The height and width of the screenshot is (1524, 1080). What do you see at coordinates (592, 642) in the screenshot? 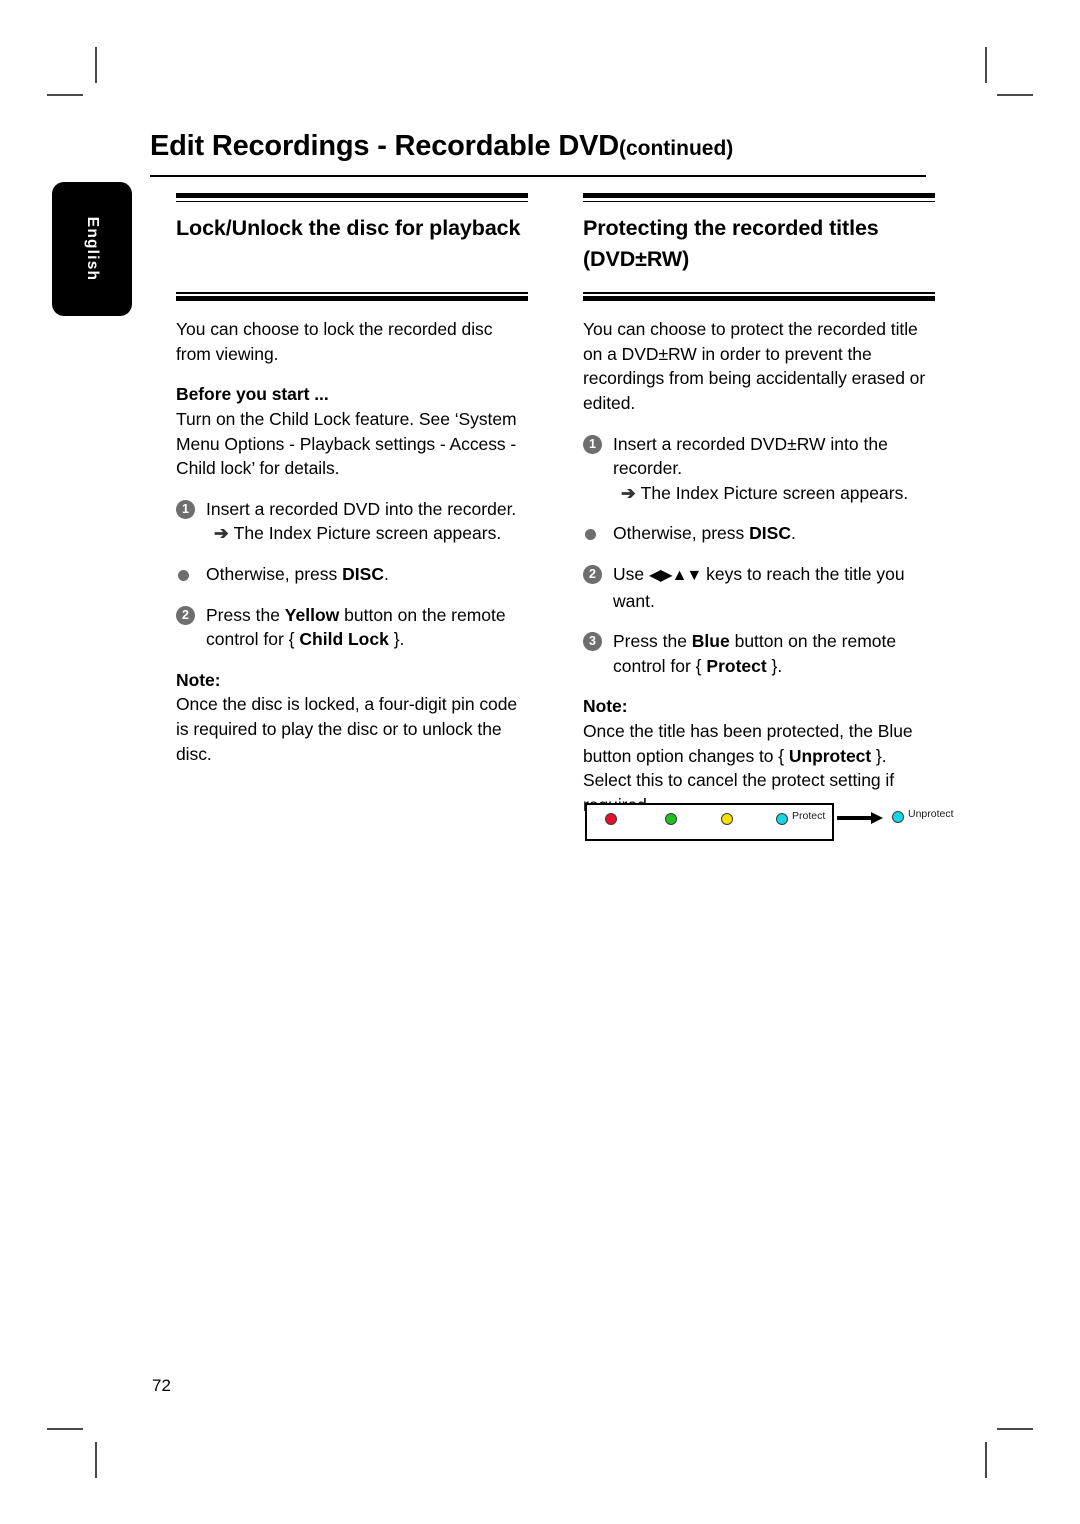
I see `step-number-badge: 3` at bounding box center [592, 642].